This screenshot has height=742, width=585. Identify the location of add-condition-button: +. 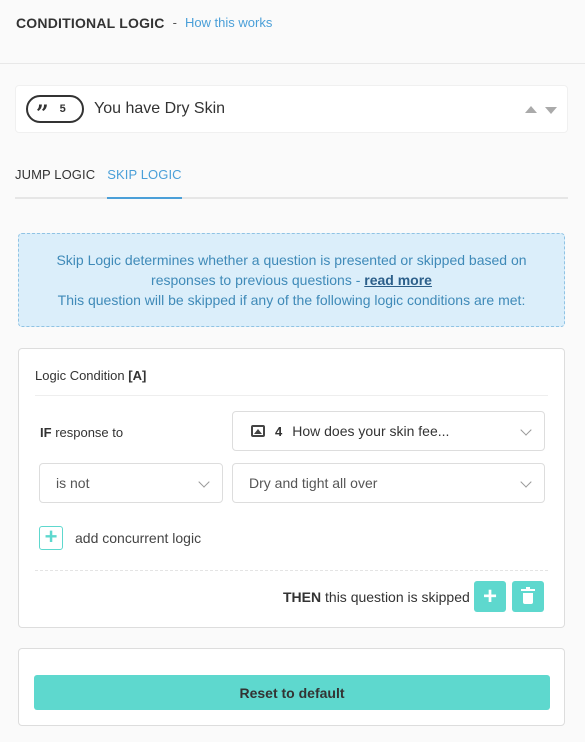
(490, 596).